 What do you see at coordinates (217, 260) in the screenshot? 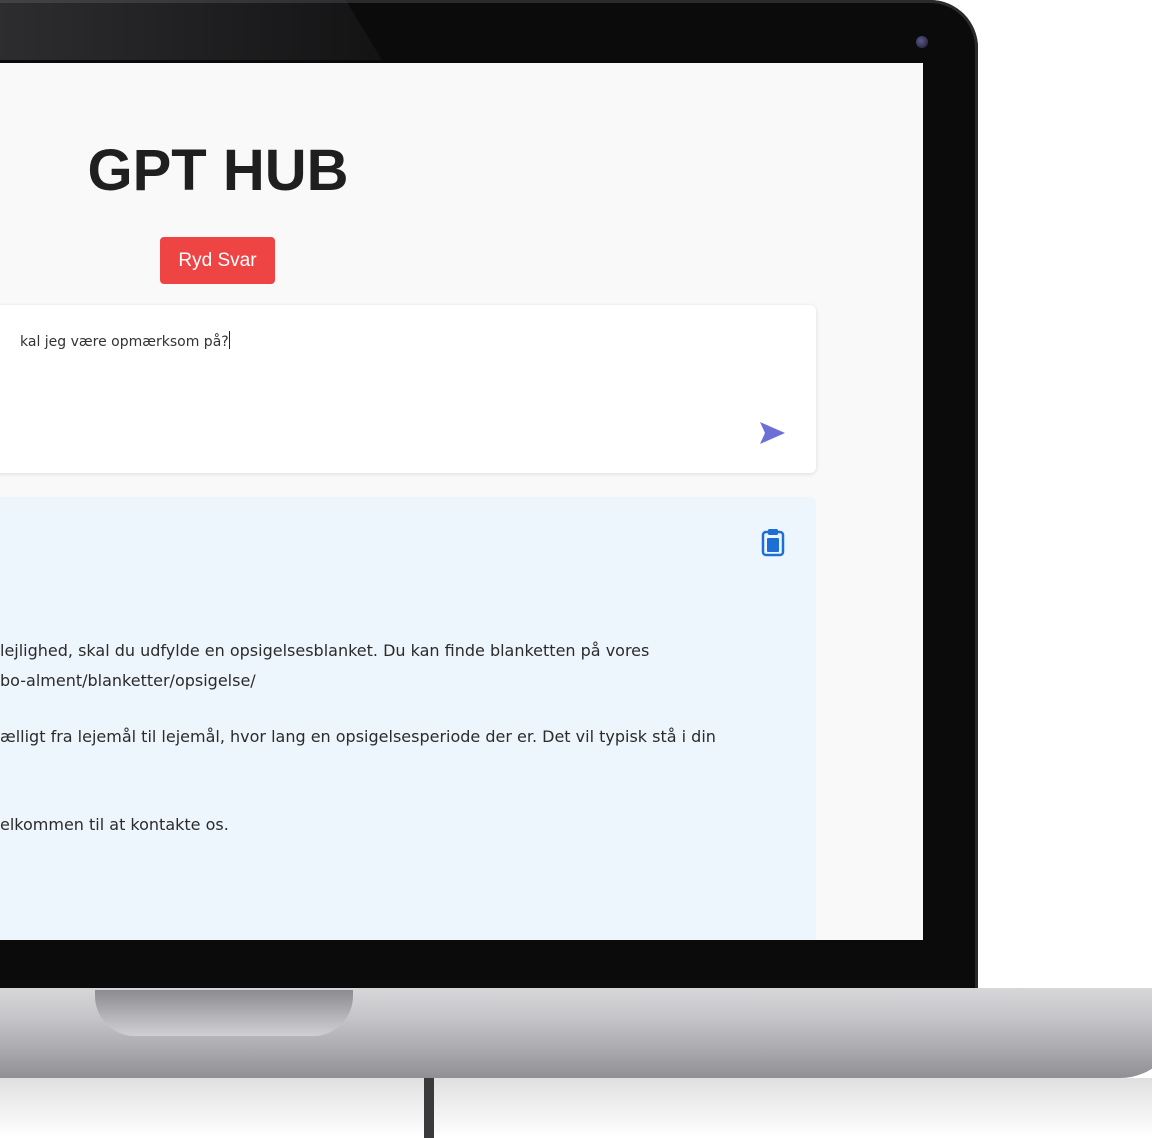
I see `clear-answer-button: Ryd Svar` at bounding box center [217, 260].